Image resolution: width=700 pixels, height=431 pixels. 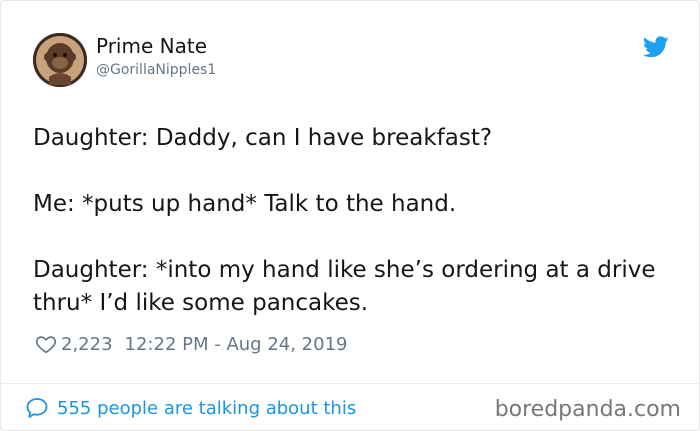 I want to click on gorilla-avatar-icon, so click(x=60, y=60).